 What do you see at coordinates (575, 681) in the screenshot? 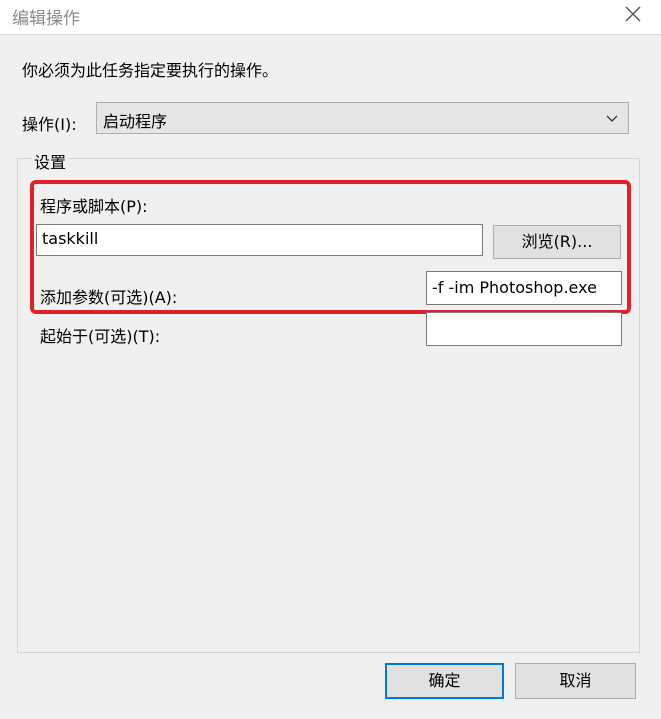
I see `cancel-button: 取消` at bounding box center [575, 681].